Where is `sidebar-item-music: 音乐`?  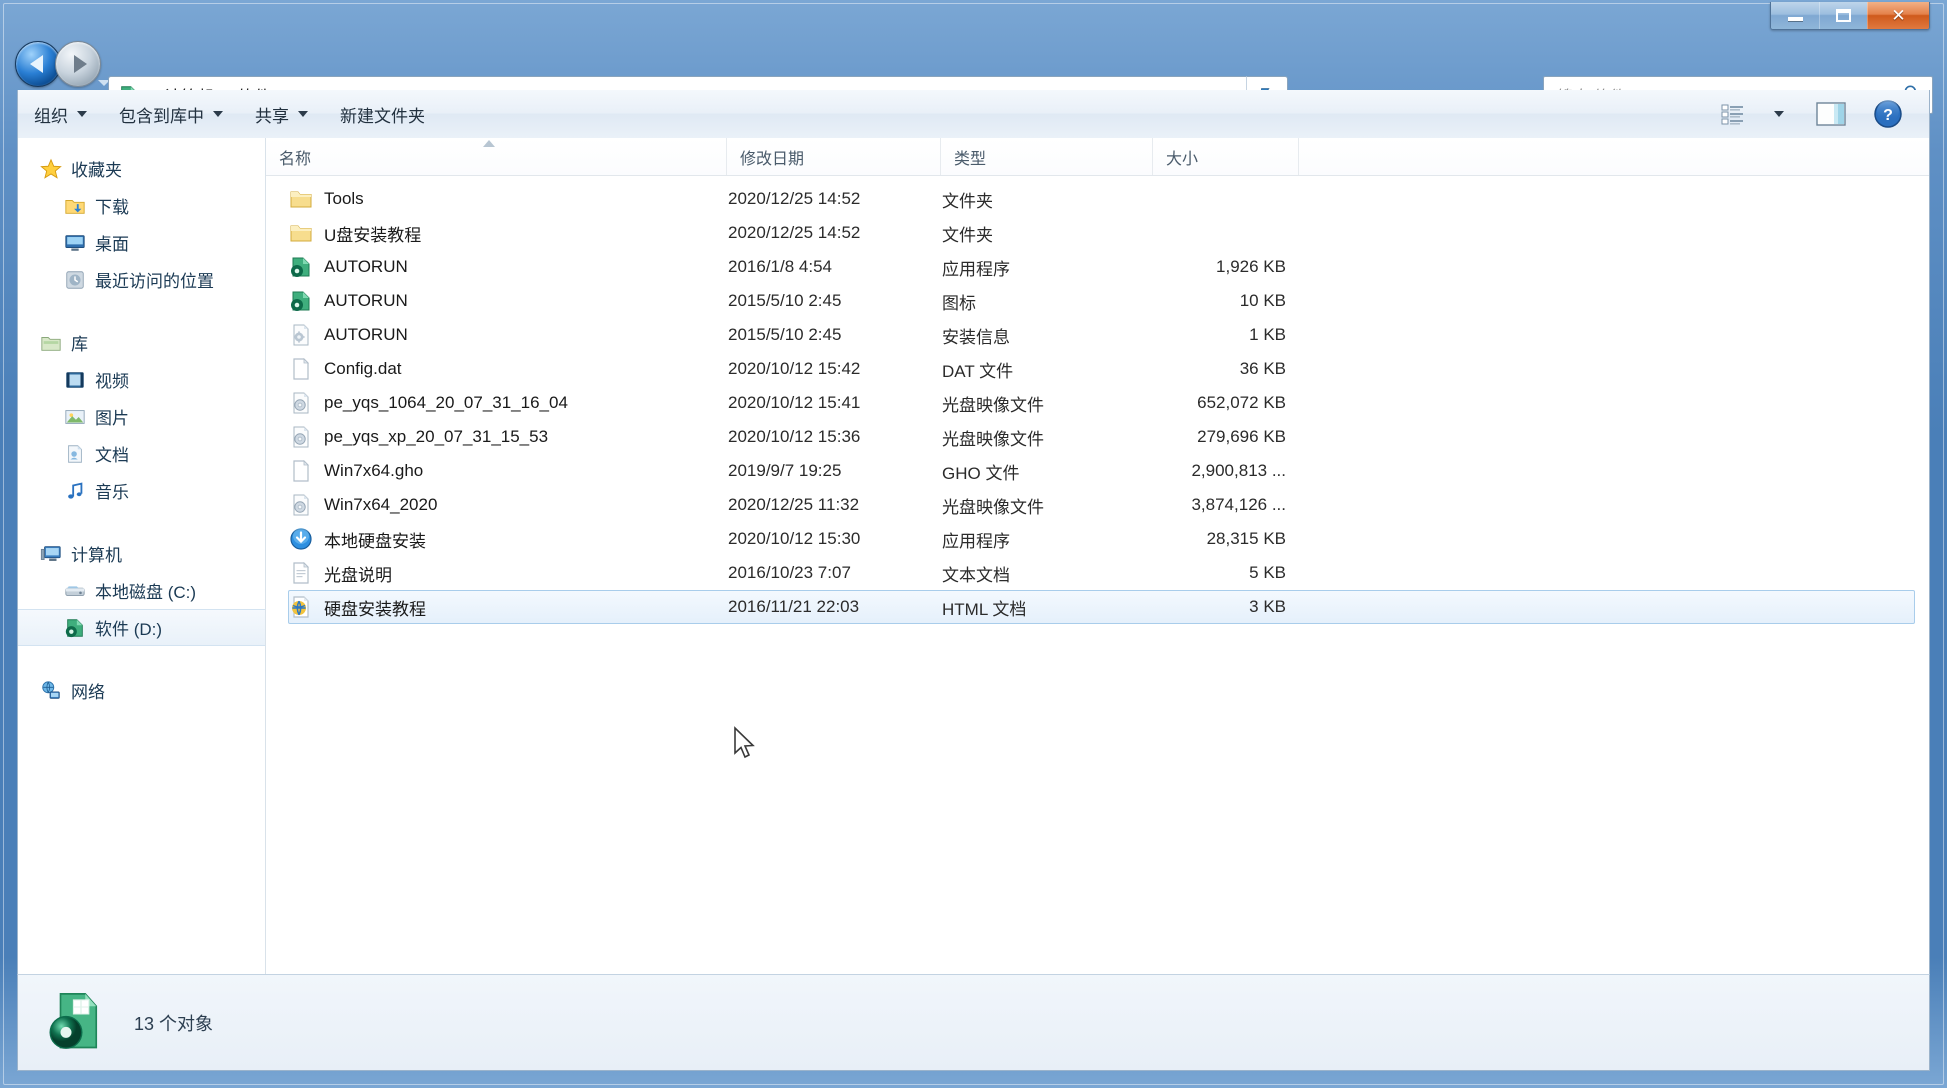 sidebar-item-music: 音乐 is located at coordinates (141, 490).